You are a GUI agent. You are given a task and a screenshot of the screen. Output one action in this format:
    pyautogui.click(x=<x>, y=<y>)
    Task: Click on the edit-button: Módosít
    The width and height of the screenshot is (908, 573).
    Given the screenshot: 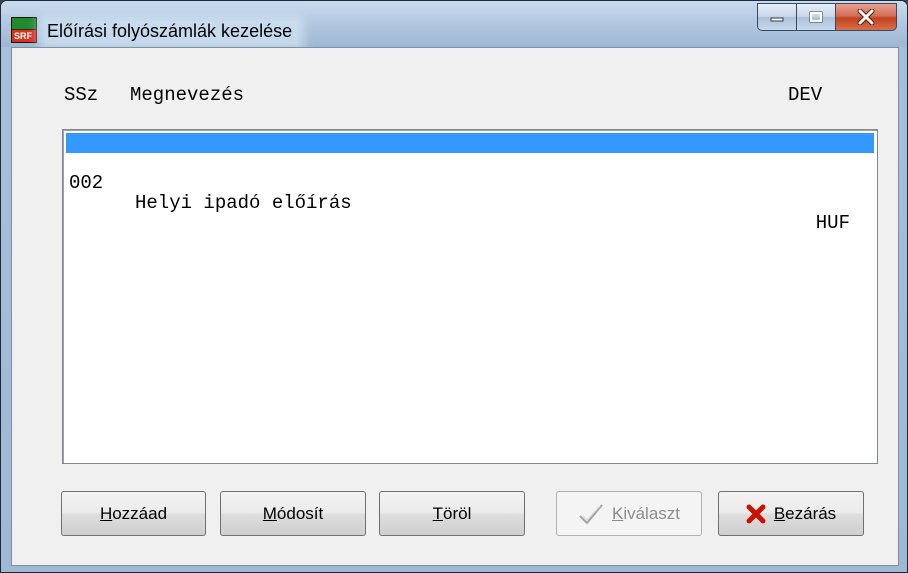 What is the action you would take?
    pyautogui.click(x=293, y=513)
    